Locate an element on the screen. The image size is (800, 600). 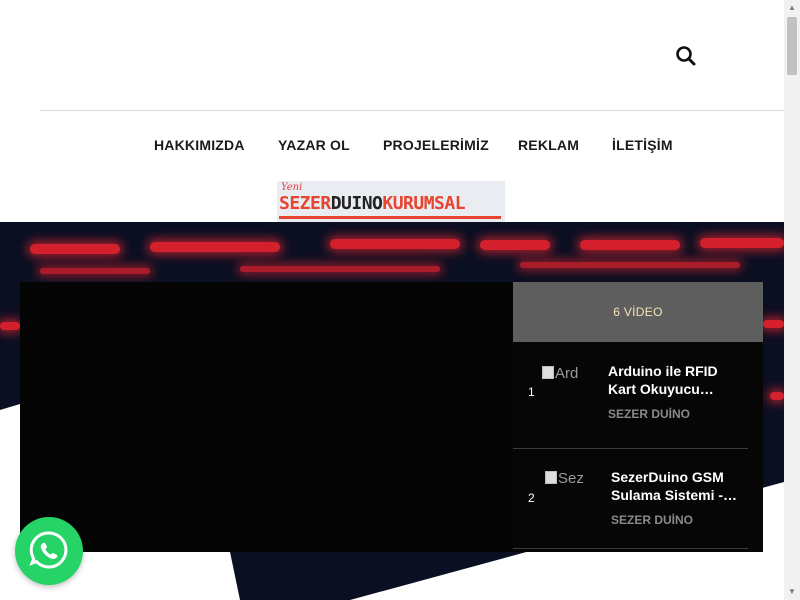
playlist-item-number: 1 is located at coordinates (531, 392).